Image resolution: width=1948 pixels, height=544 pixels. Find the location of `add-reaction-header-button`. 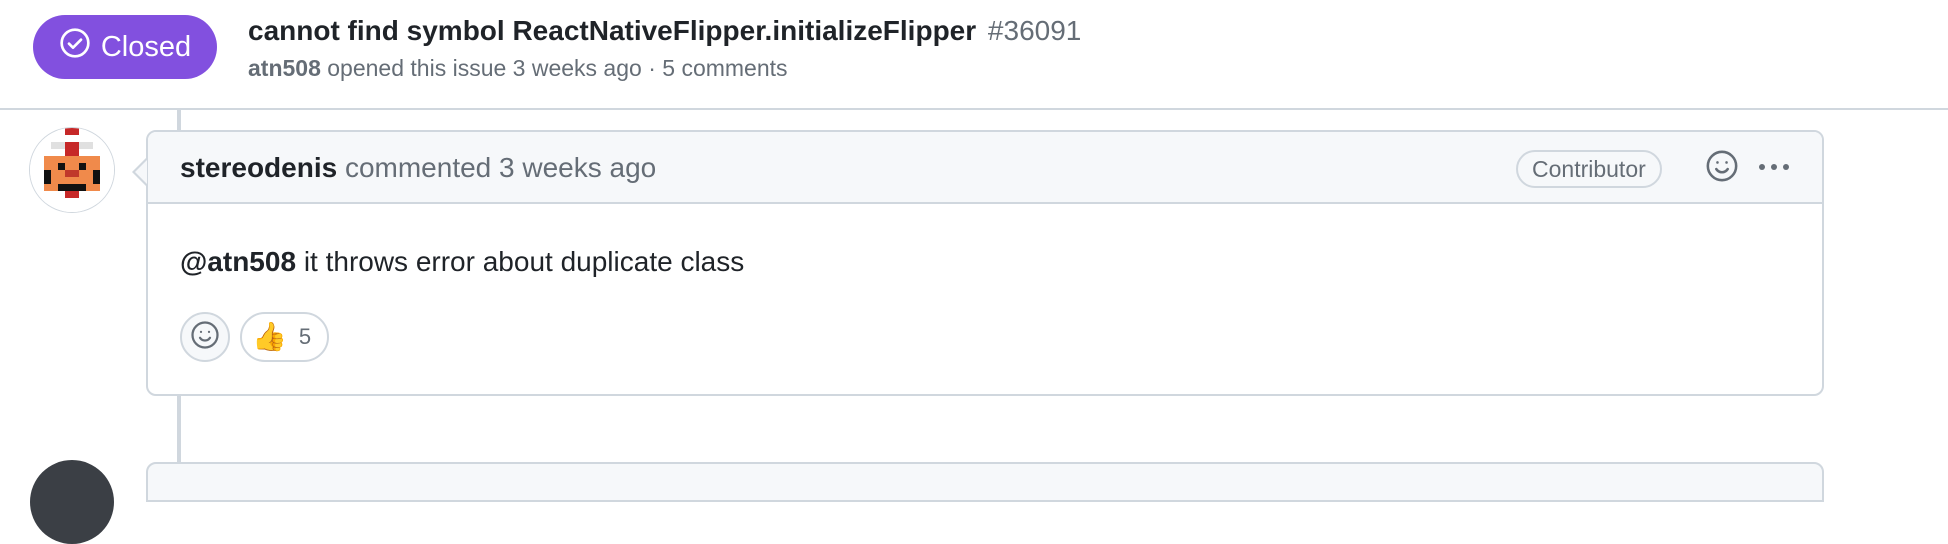

add-reaction-header-button is located at coordinates (1722, 168).